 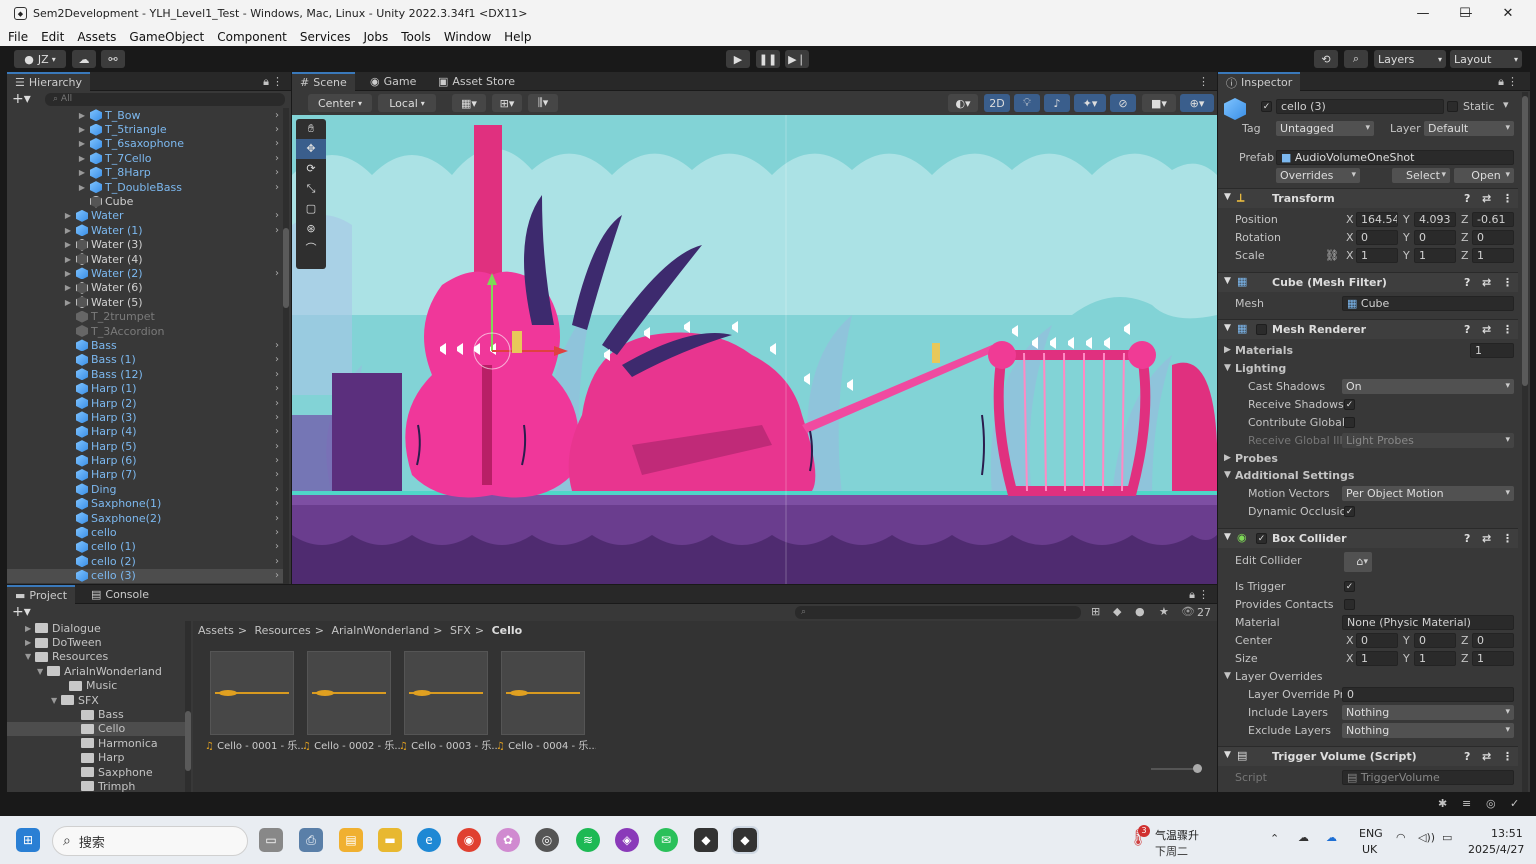 What do you see at coordinates (1256, 458) in the screenshot?
I see `probes-label: Probes` at bounding box center [1256, 458].